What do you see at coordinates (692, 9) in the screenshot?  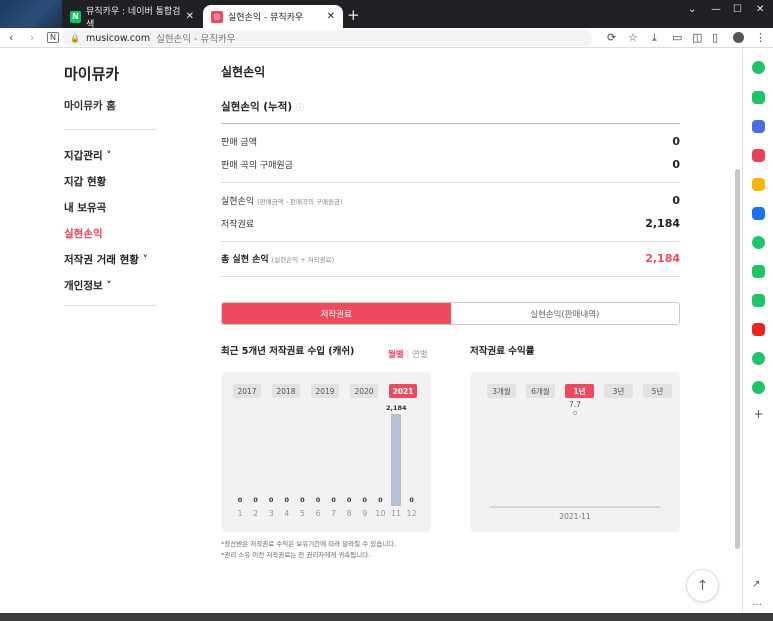 I see `tab-search-icon: ⌄` at bounding box center [692, 9].